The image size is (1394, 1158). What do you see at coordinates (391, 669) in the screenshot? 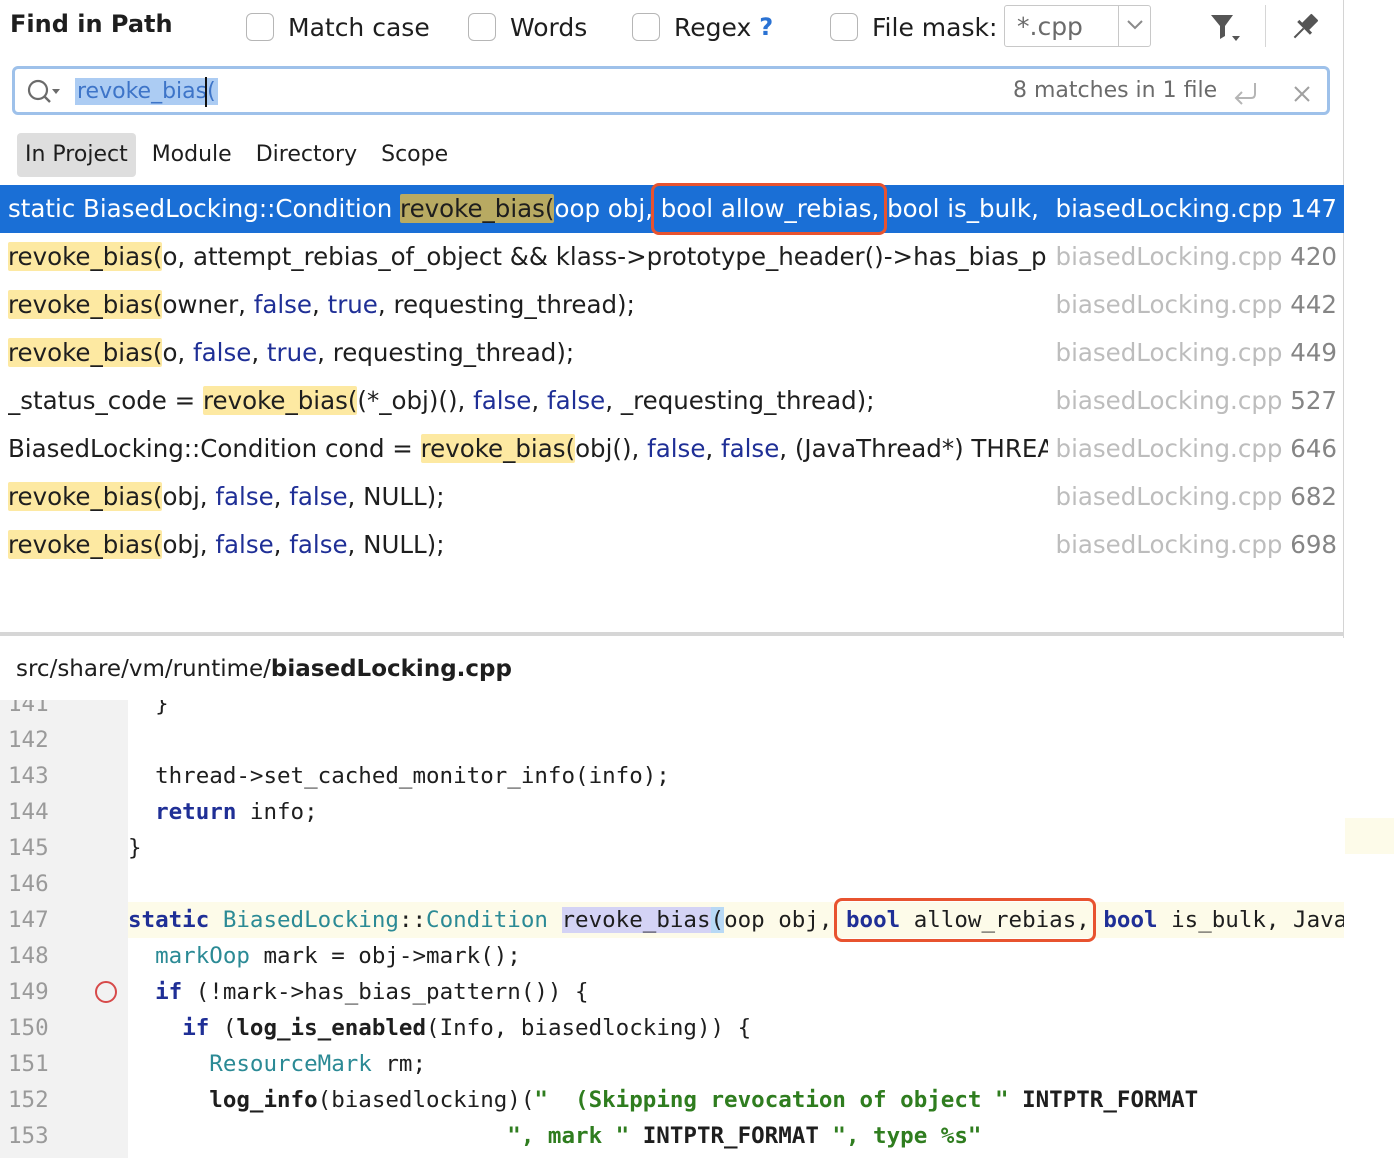
I see `preview-file-name: biasedLocking.cpp` at bounding box center [391, 669].